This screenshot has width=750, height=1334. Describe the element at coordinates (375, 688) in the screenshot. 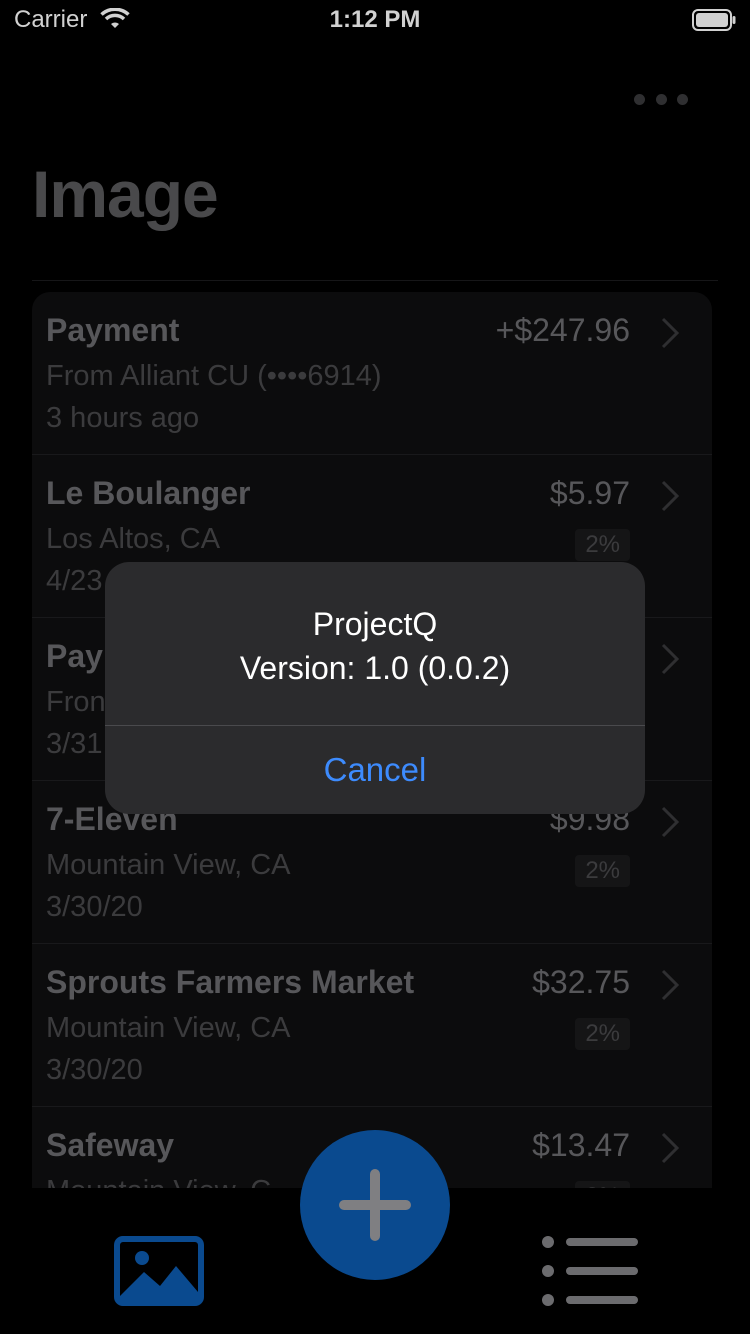

I see `about-alert: ProjectQ Version: 1.0 (0.0.2) Cancel` at that location.